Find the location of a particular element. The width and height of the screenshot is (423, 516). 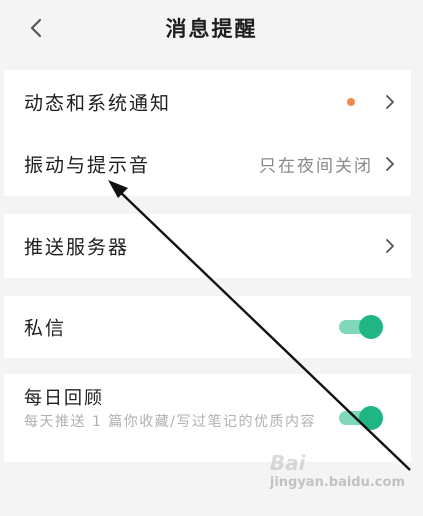

settings-item-label: 动态和系统通知 is located at coordinates (98, 103).